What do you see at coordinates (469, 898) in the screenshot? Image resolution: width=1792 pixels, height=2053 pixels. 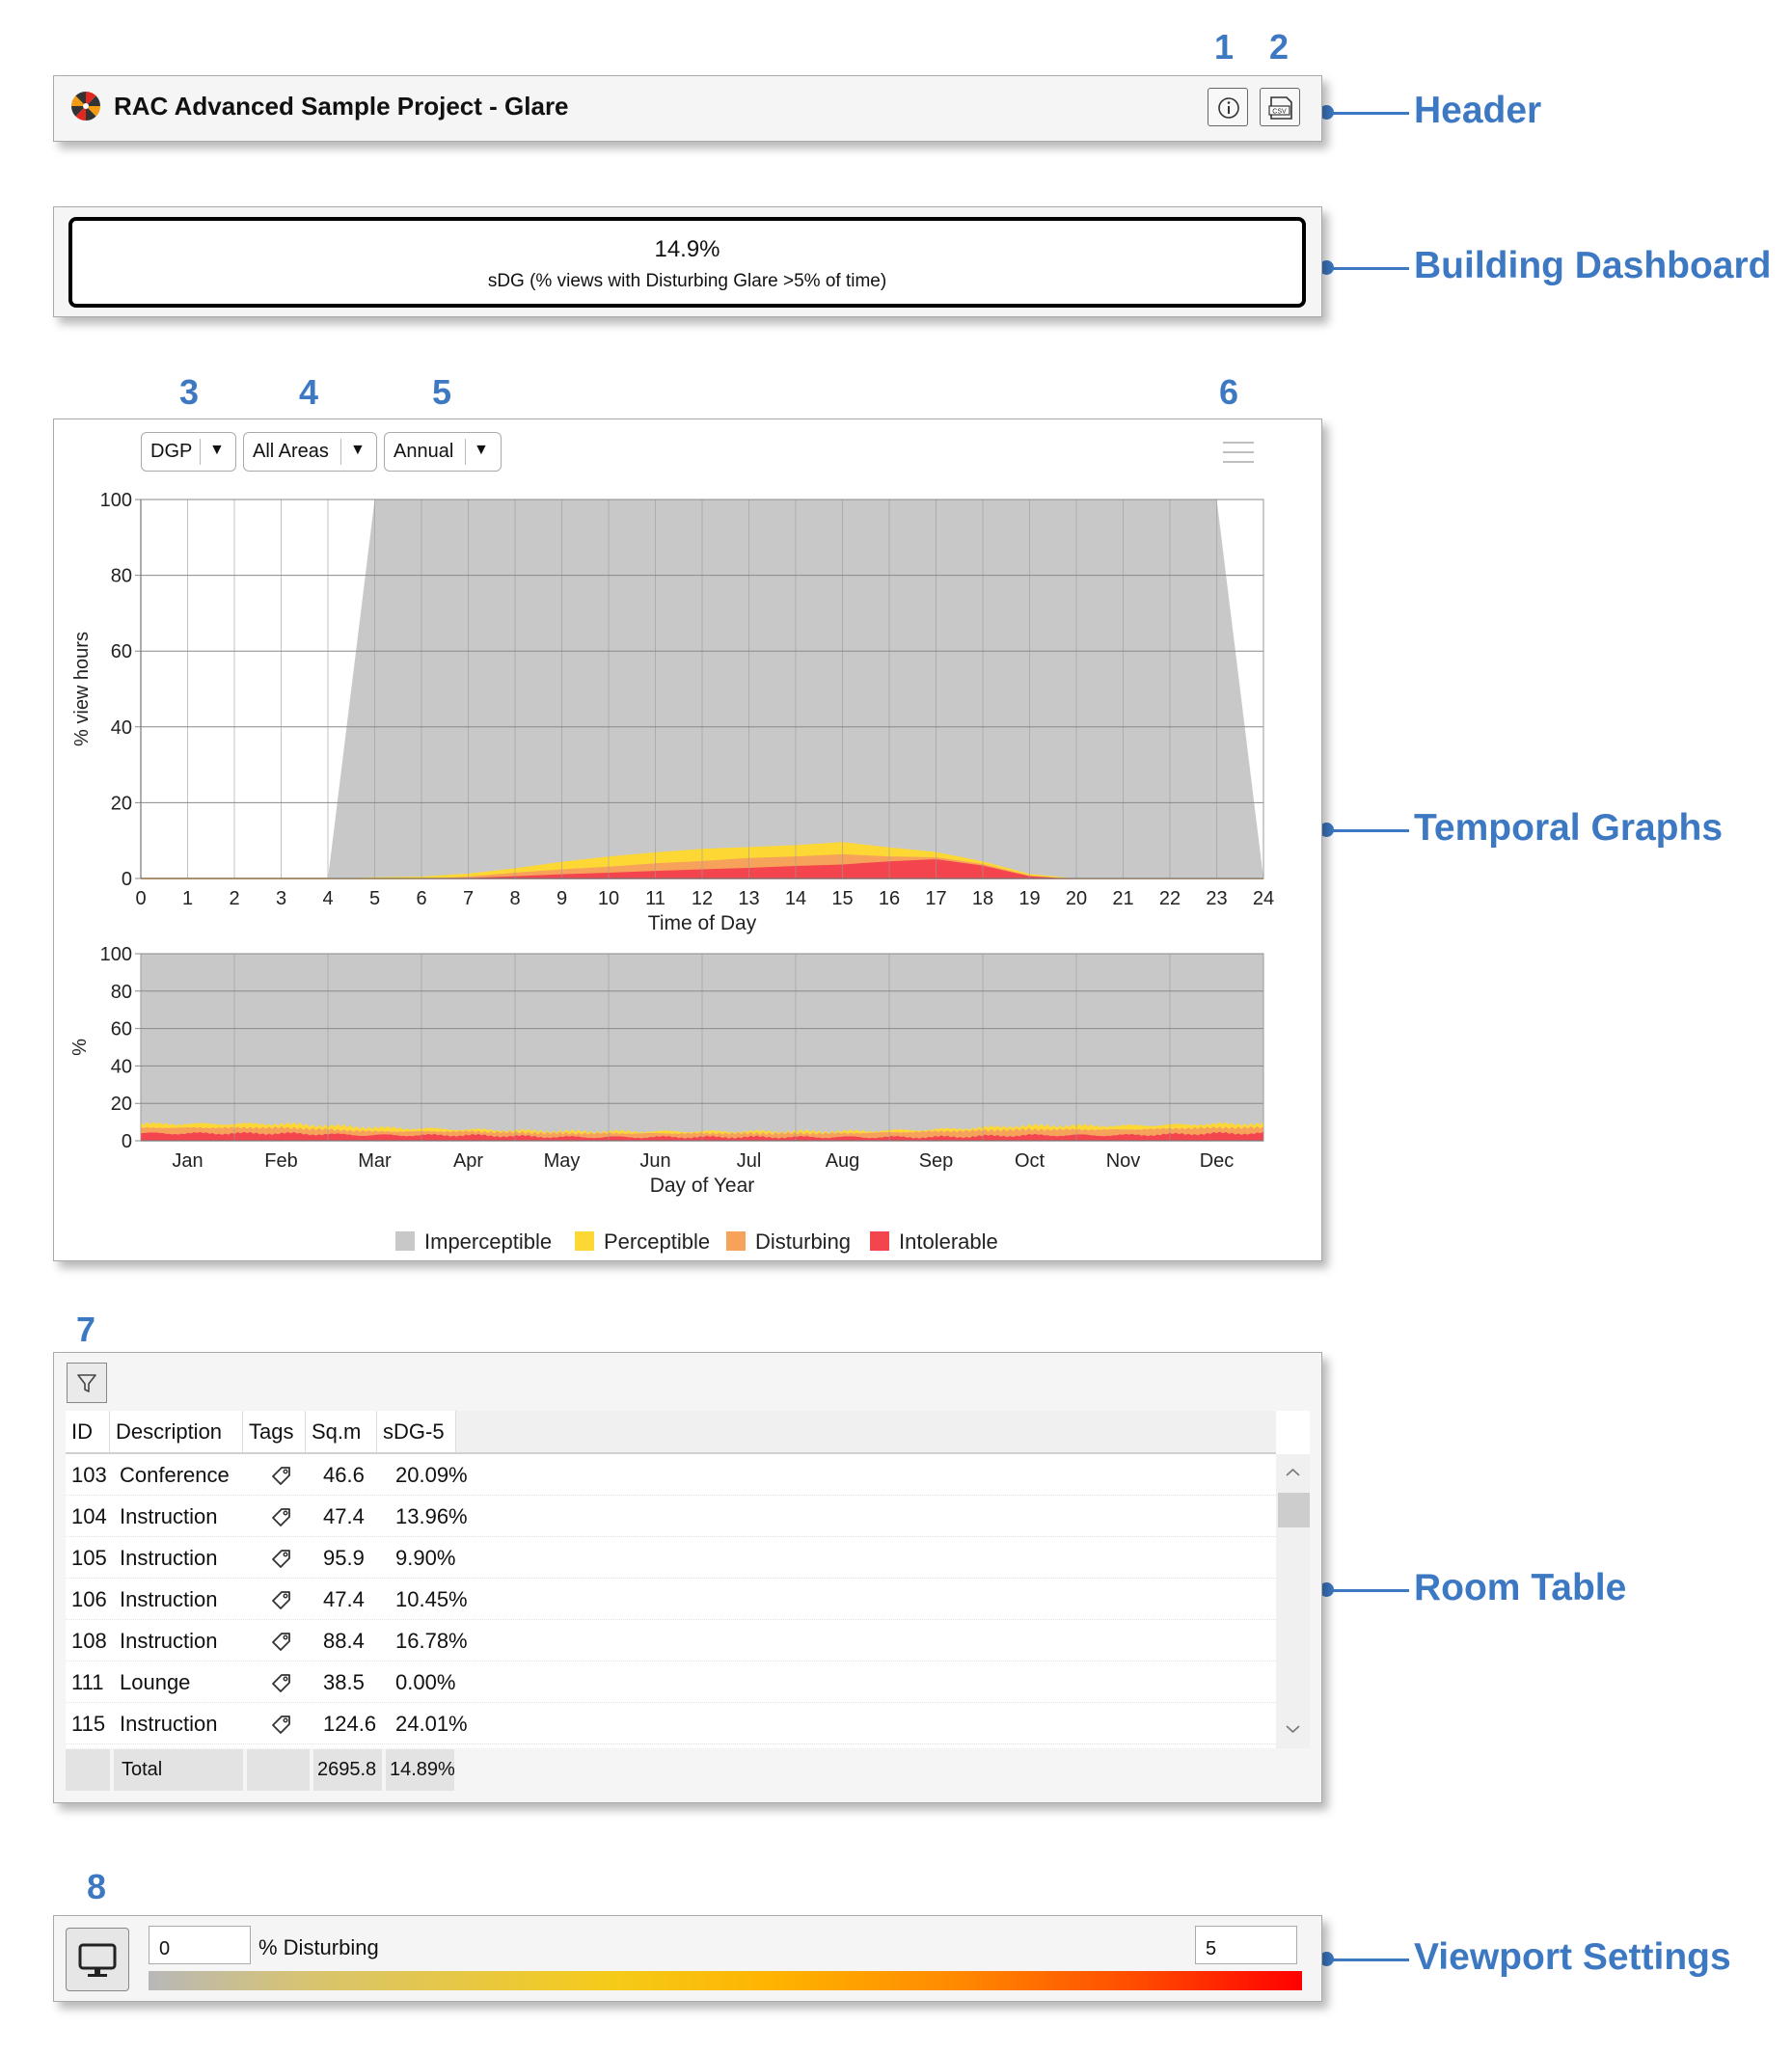 I see `x-tick-label: 7` at bounding box center [469, 898].